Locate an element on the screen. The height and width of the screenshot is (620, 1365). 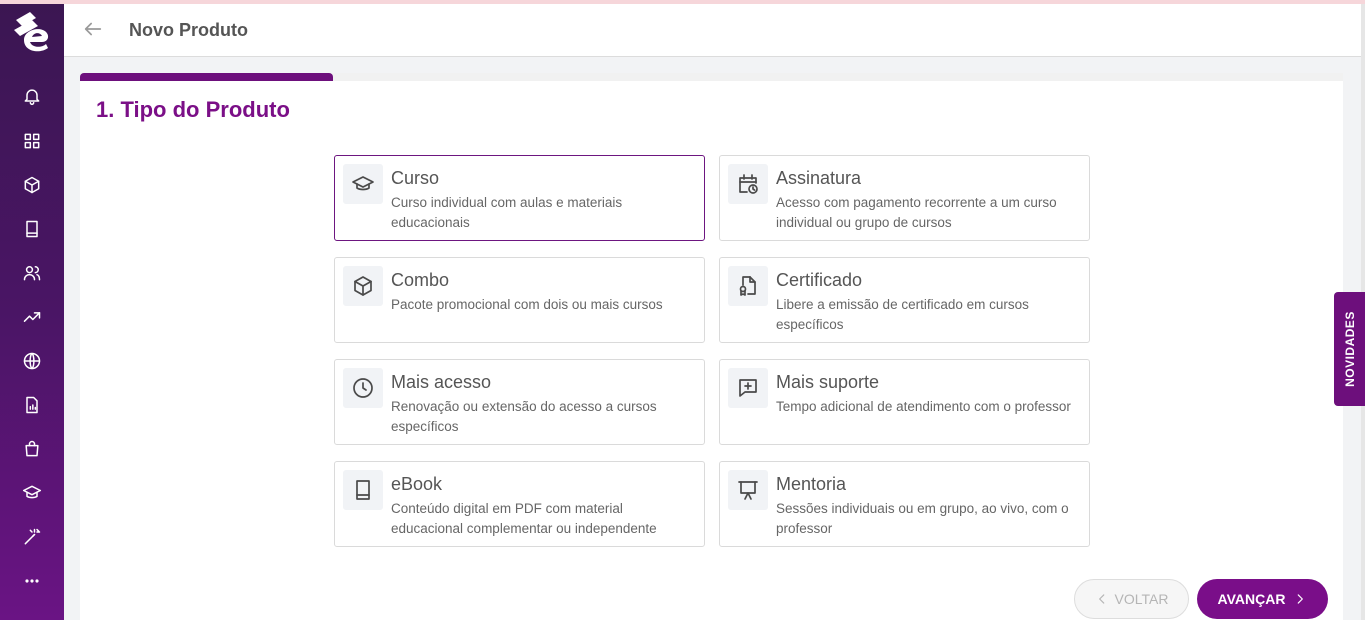
progress-fill is located at coordinates (206, 77).